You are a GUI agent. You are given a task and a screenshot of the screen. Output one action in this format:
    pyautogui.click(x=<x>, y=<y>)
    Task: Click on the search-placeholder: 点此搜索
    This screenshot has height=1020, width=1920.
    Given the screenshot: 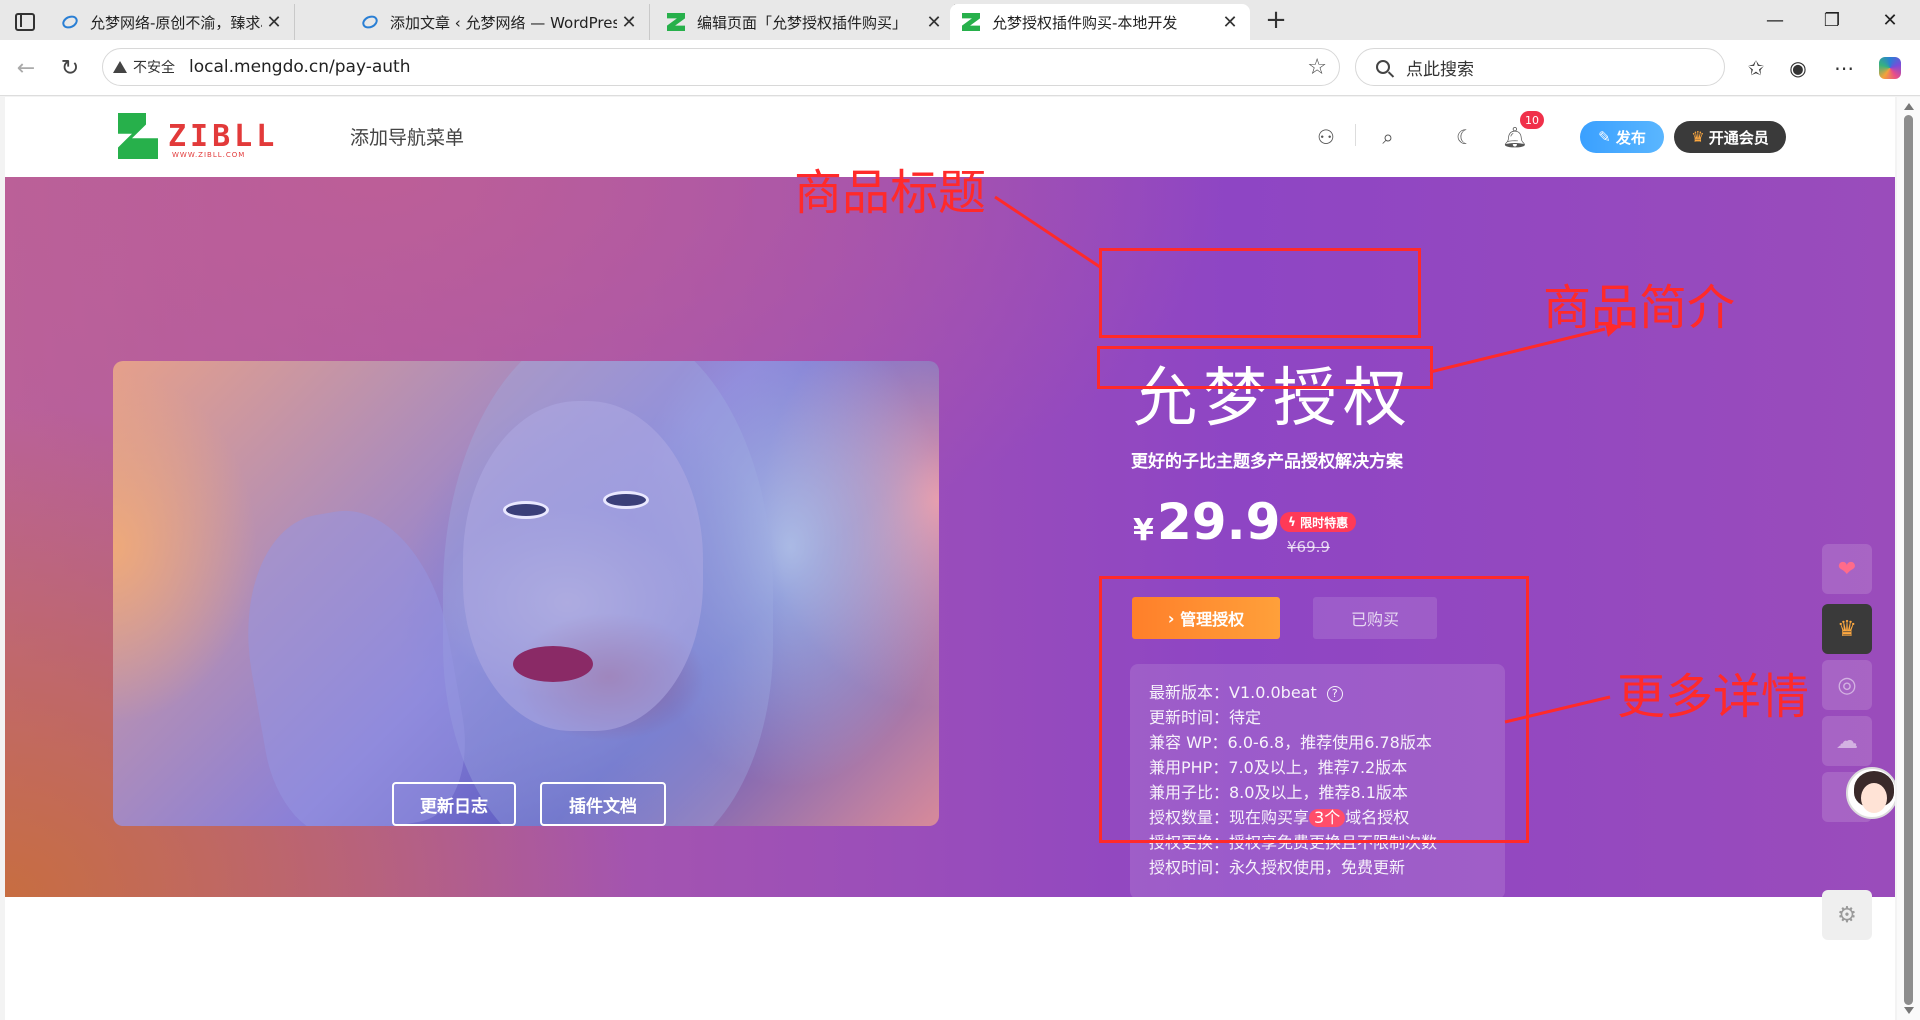 What is the action you would take?
    pyautogui.click(x=1440, y=69)
    